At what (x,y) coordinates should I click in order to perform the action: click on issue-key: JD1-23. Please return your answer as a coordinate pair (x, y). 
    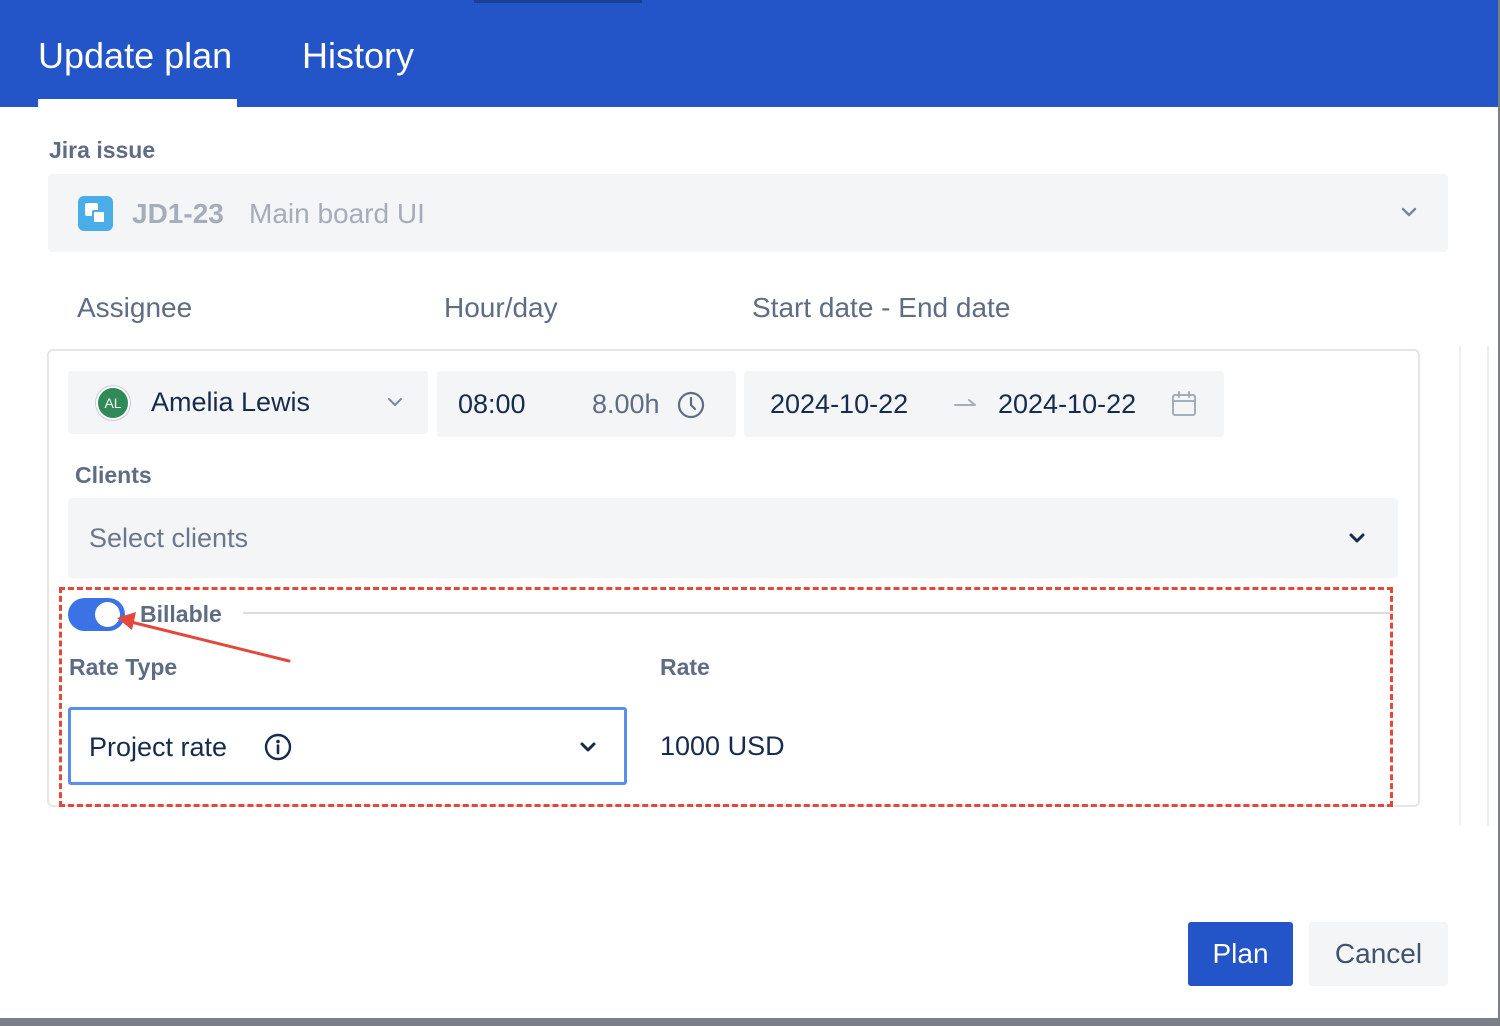
    Looking at the image, I should click on (178, 213).